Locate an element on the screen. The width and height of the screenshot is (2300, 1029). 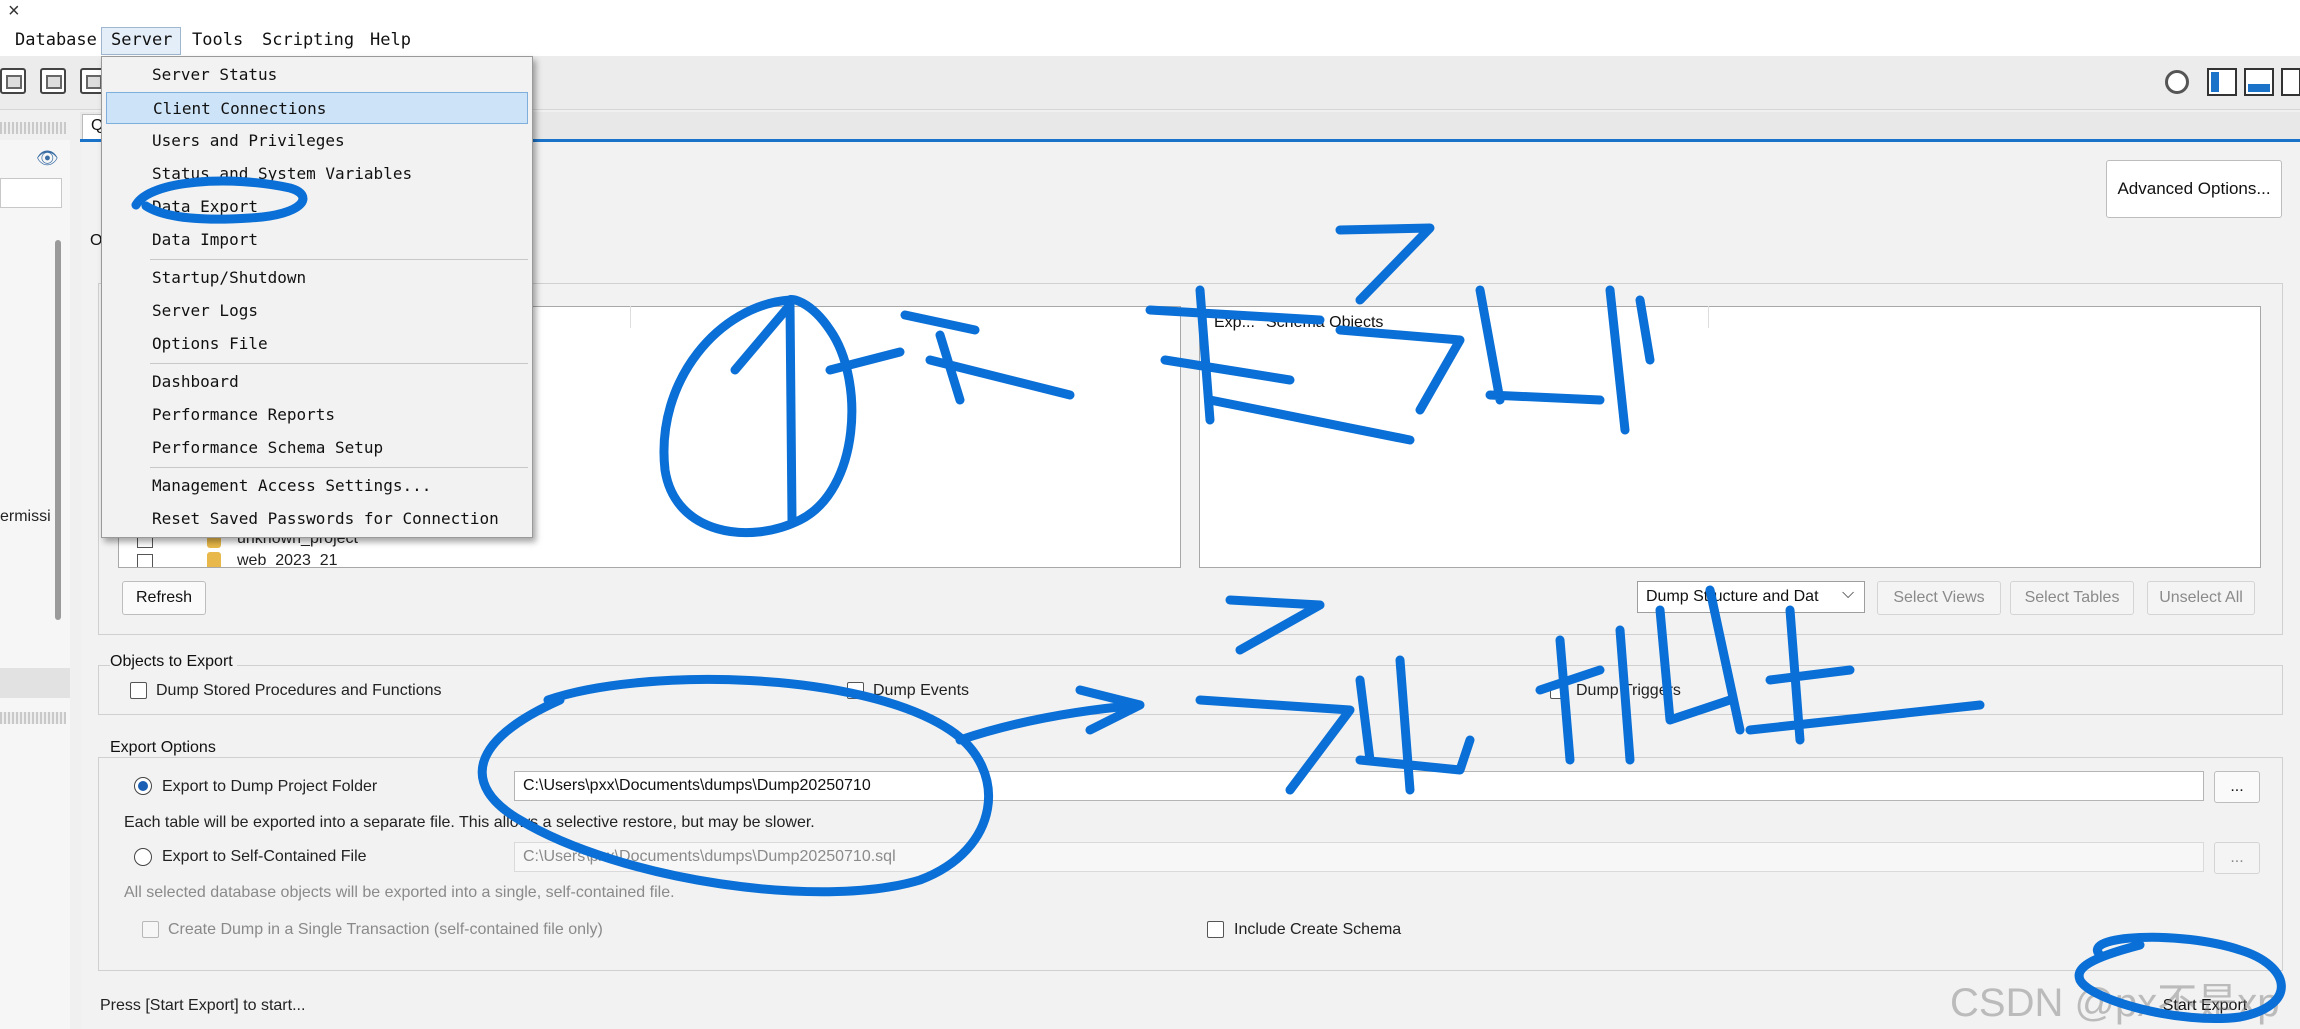
manage-connections-icon is located at coordinates (53, 81).